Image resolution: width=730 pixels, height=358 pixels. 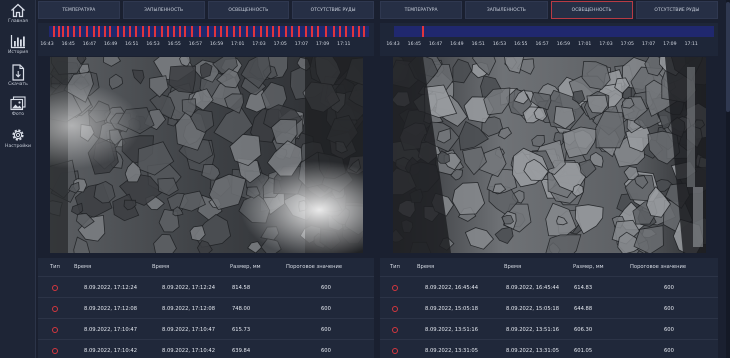 I want to click on page-scrollbar, so click(x=728, y=179).